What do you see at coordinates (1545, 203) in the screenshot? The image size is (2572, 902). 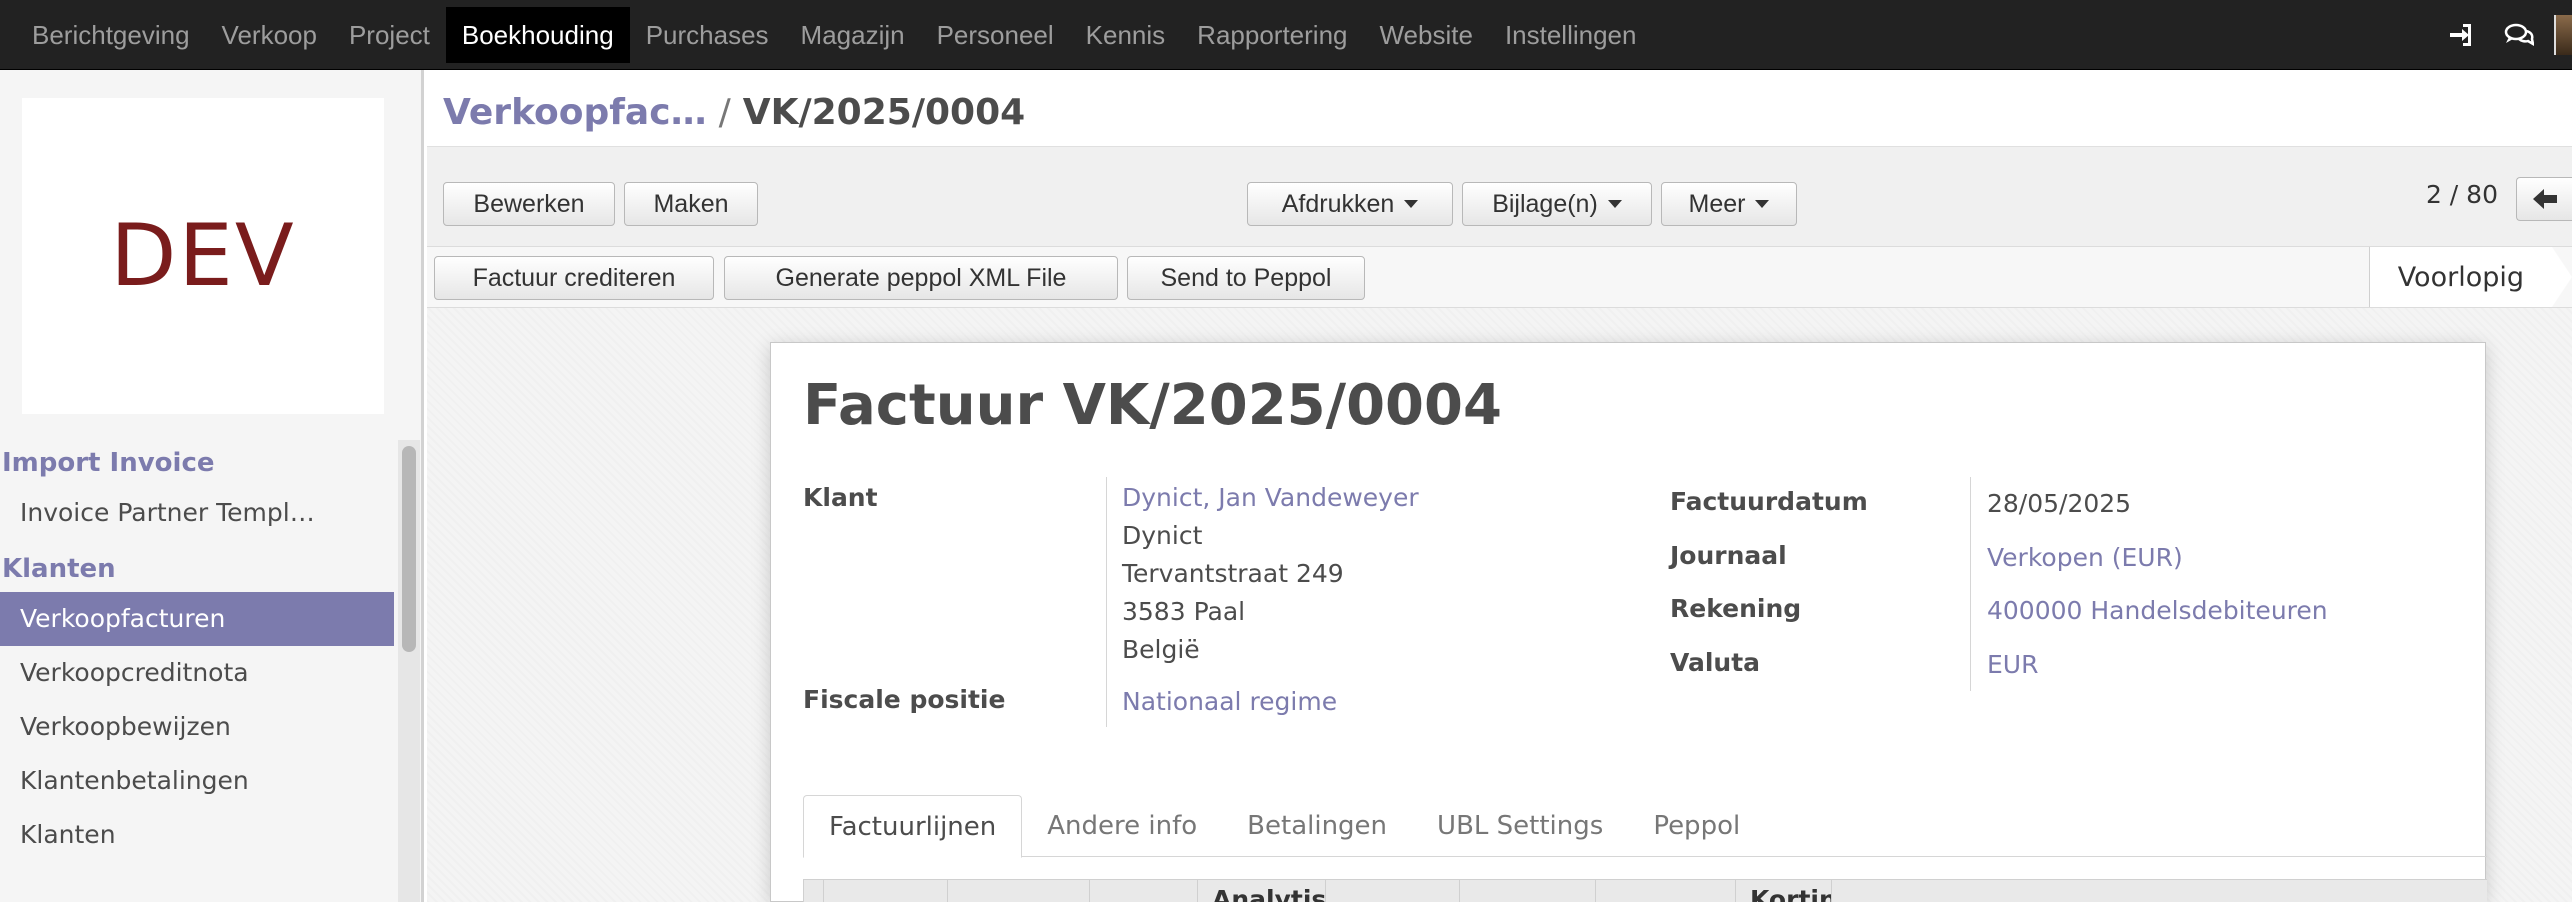 I see `attachments-label: Bijlage(n)` at bounding box center [1545, 203].